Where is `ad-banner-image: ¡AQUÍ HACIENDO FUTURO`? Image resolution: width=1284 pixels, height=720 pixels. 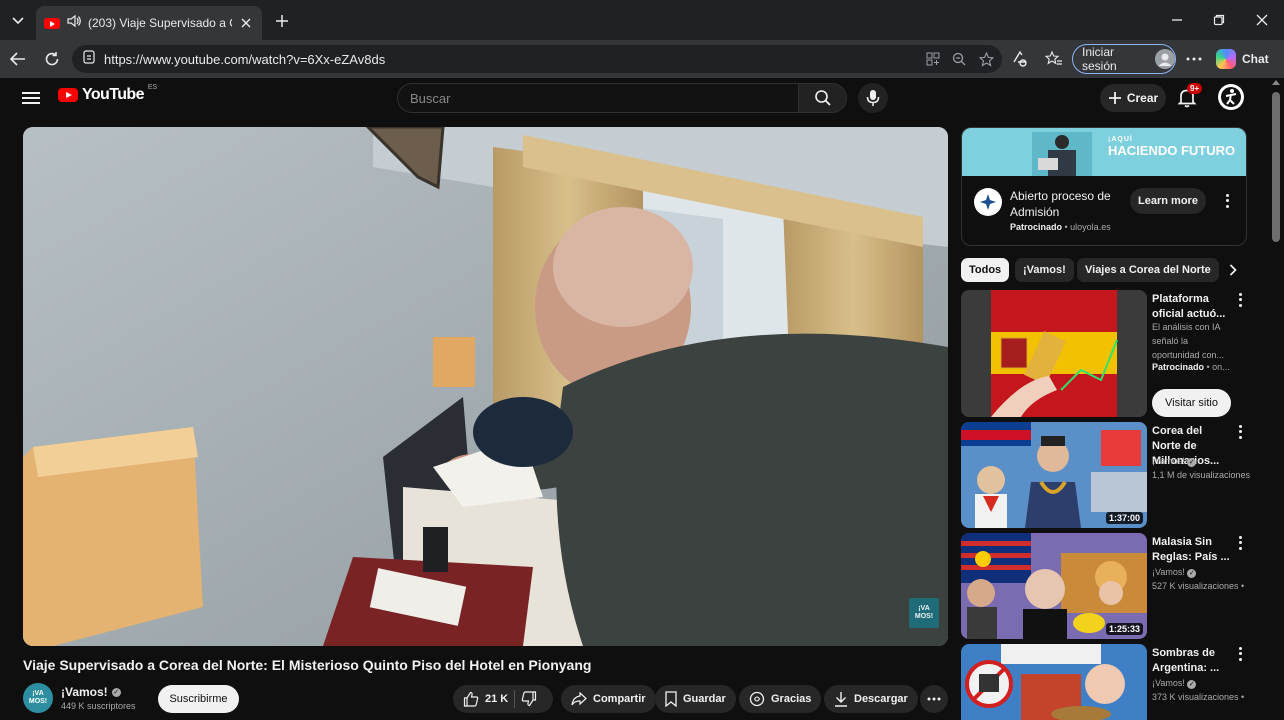
ad-banner-image: ¡AQUÍ HACIENDO FUTURO is located at coordinates (1104, 152).